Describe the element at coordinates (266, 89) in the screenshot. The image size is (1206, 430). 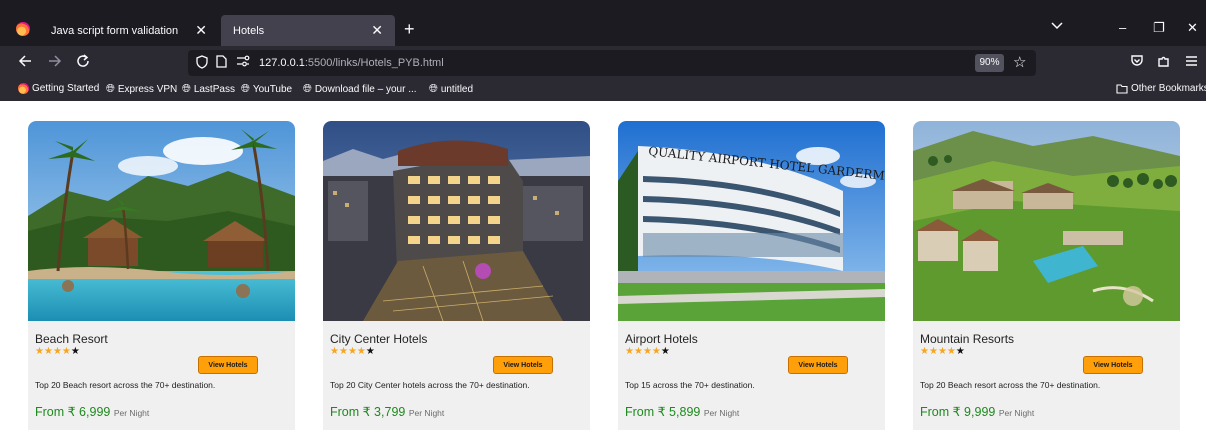
I see `bookmark-youtube: 🌐︎ YouTube` at that location.